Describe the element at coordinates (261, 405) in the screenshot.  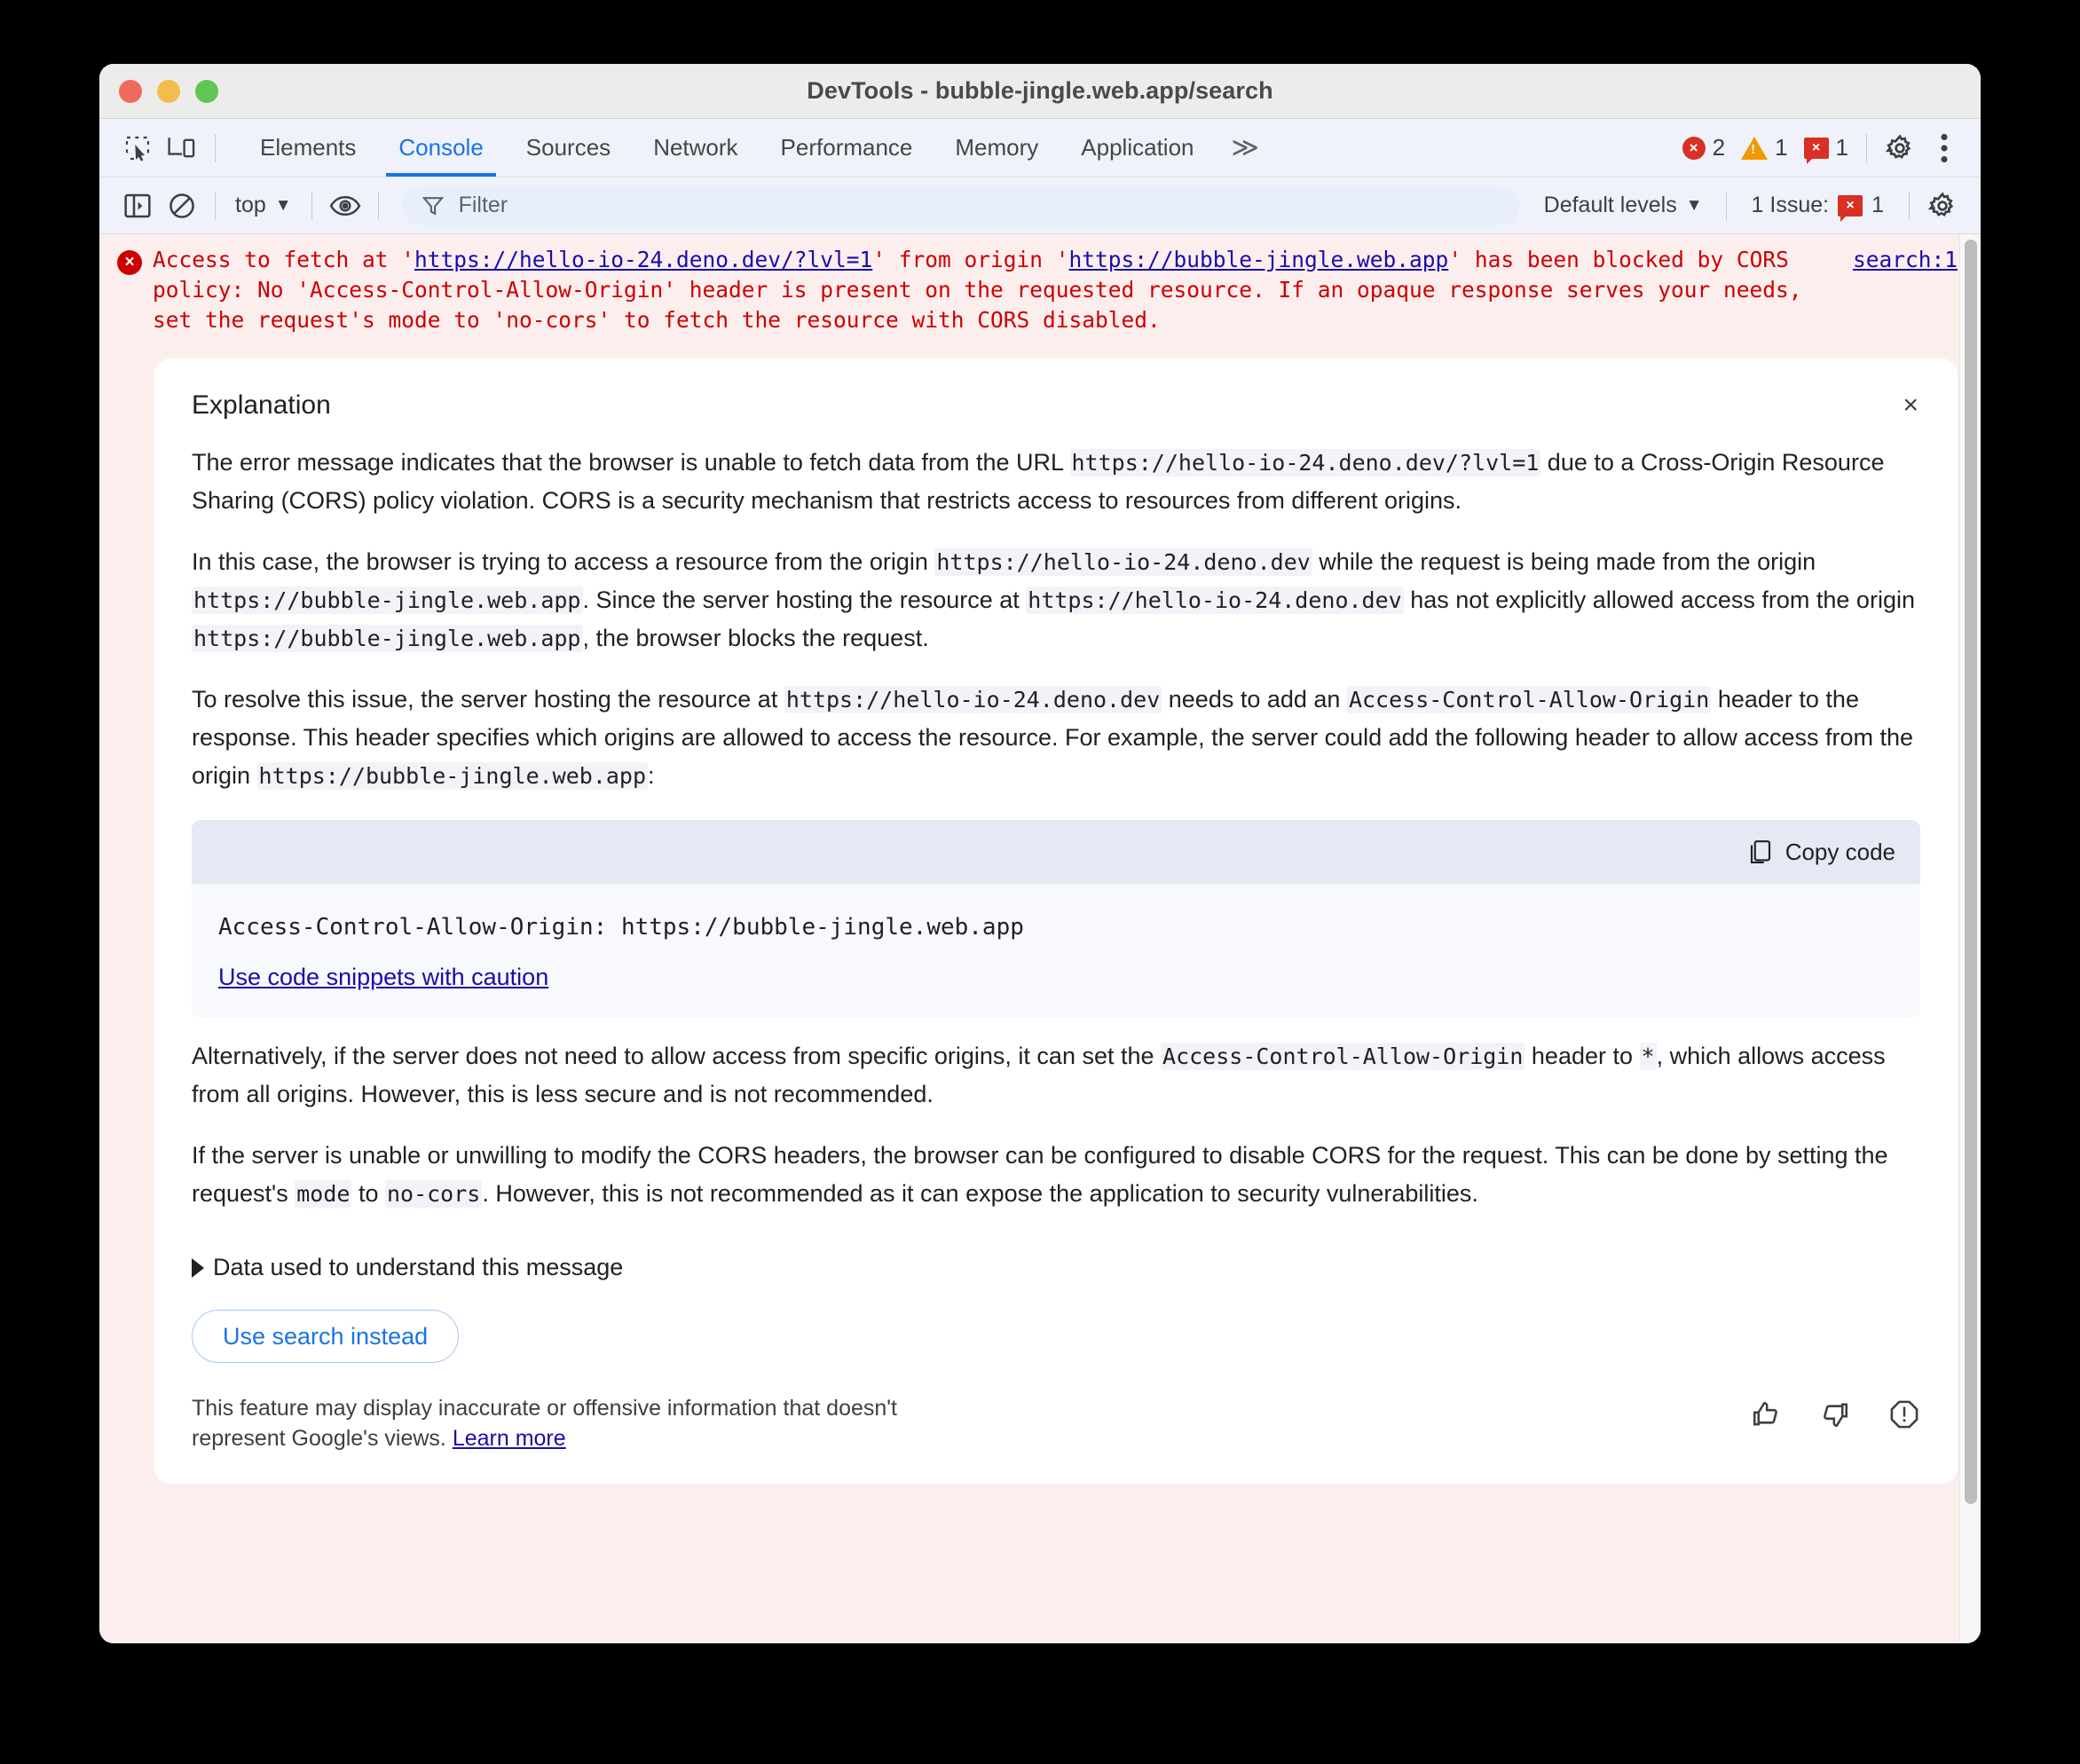
I see `page-title: Explanation` at that location.